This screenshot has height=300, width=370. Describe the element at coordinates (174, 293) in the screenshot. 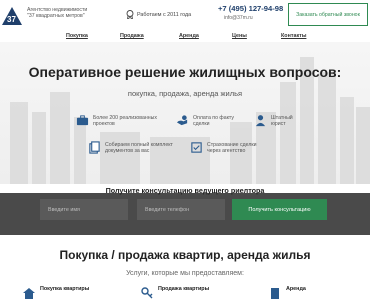

I see `service-sell: Продажа квартиры` at that location.